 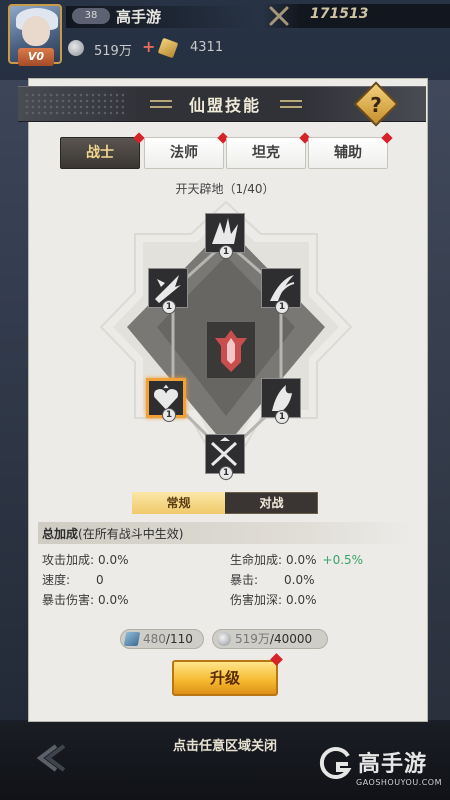 What do you see at coordinates (184, 153) in the screenshot?
I see `tab-label: 法师` at bounding box center [184, 153].